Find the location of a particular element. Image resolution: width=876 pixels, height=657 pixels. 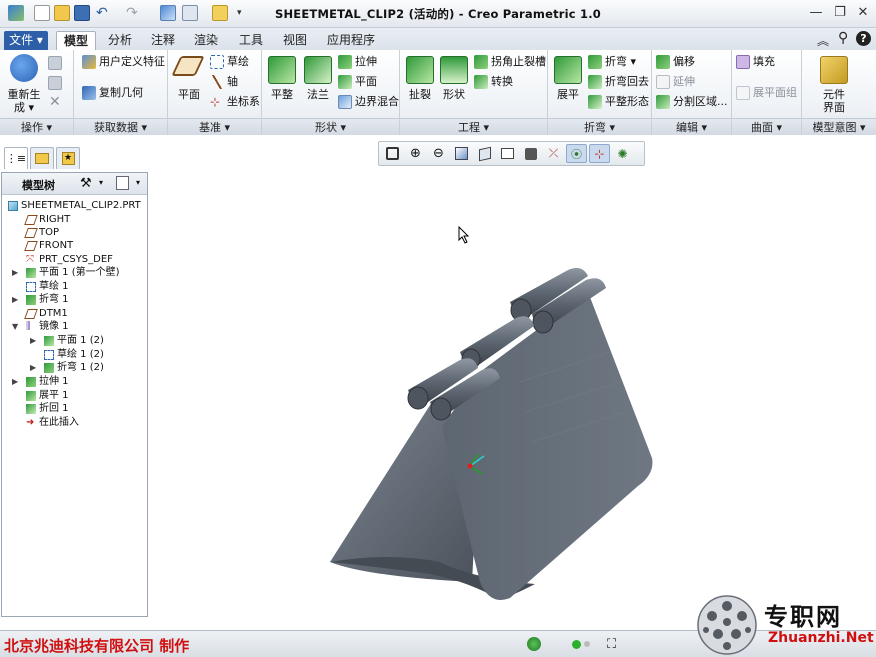

udf-button: 用户定义特征 is located at coordinates (123, 62).